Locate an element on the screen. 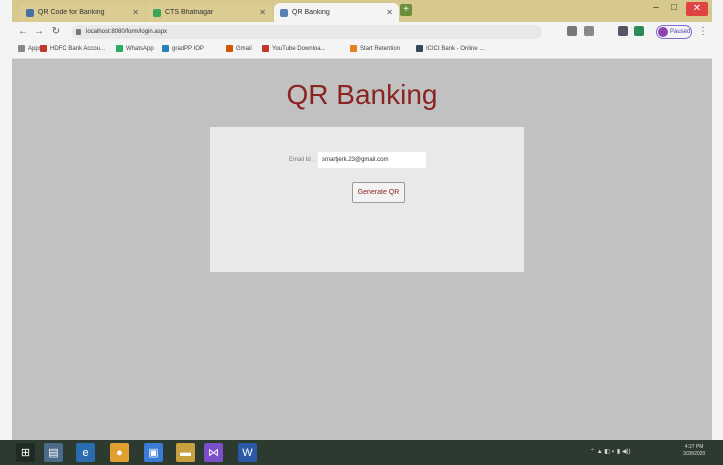 Image resolution: width=723 pixels, height=465 pixels. clock: 4:27 PM 3/28/2020 is located at coordinates (694, 451).